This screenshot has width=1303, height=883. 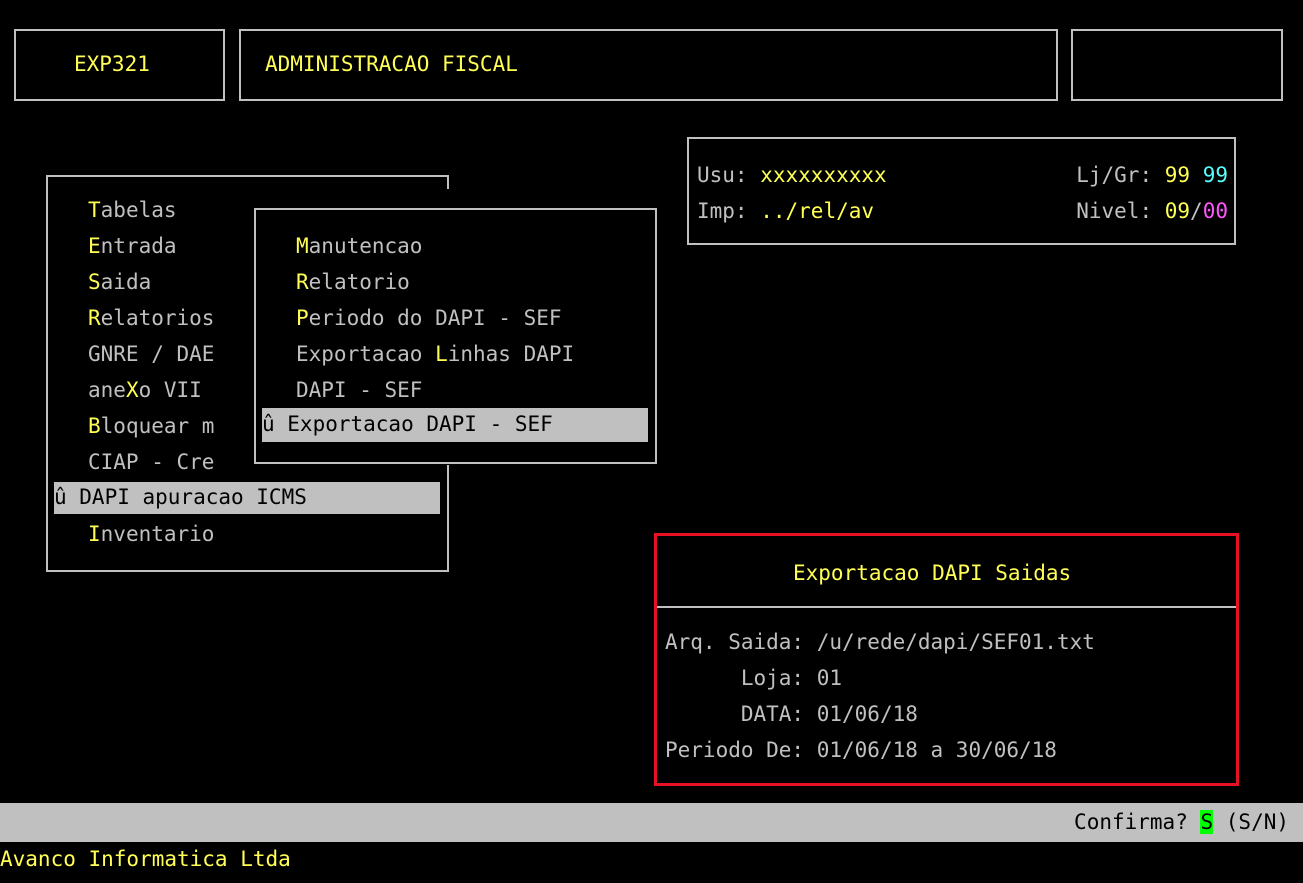 What do you see at coordinates (391, 64) in the screenshot?
I see `page-title: ADMINISTRACAO FISCAL` at bounding box center [391, 64].